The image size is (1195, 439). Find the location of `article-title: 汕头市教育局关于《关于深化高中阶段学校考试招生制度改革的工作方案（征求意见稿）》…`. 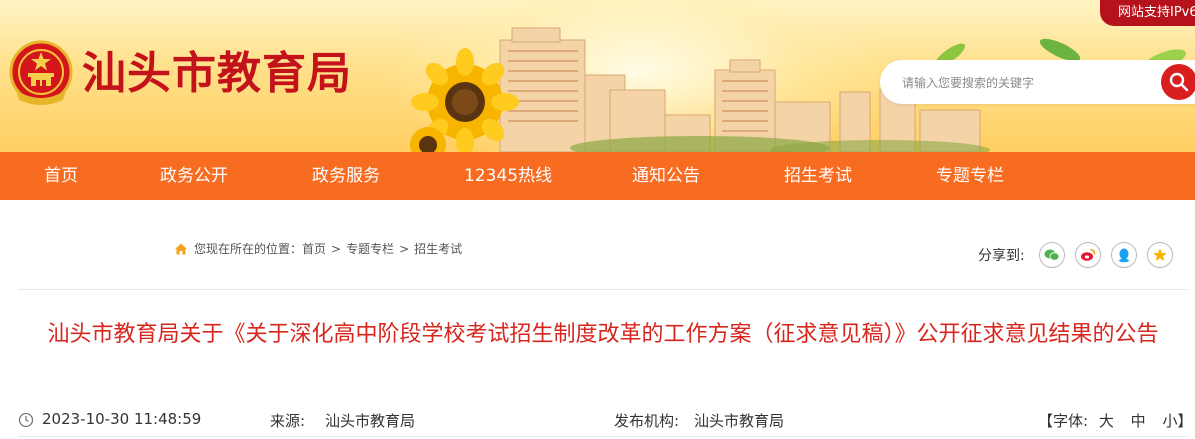

article-title: 汕头市教育局关于《关于深化高中阶段学校考试招生制度改革的工作方案（征求意见稿）》… is located at coordinates (603, 334).